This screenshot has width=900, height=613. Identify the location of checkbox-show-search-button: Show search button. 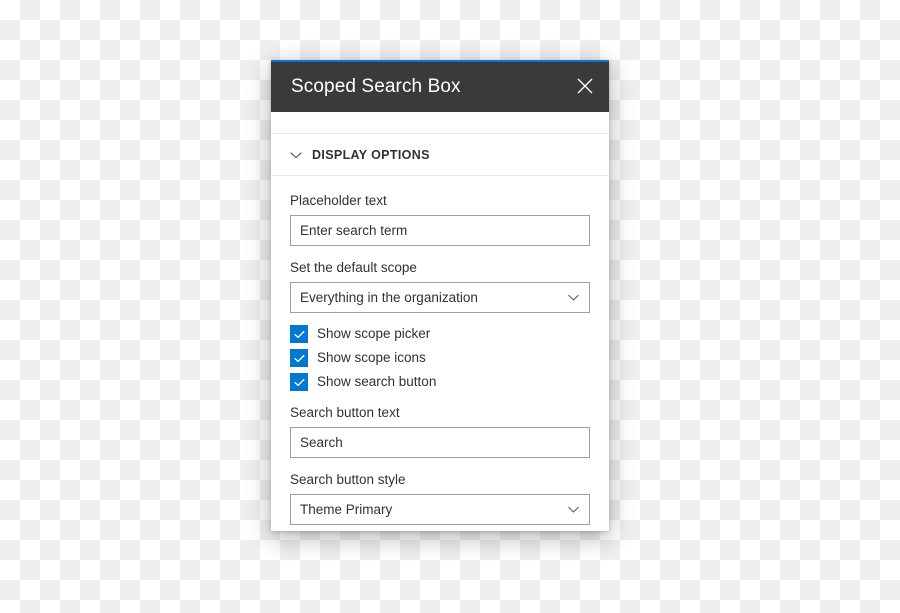
(440, 382).